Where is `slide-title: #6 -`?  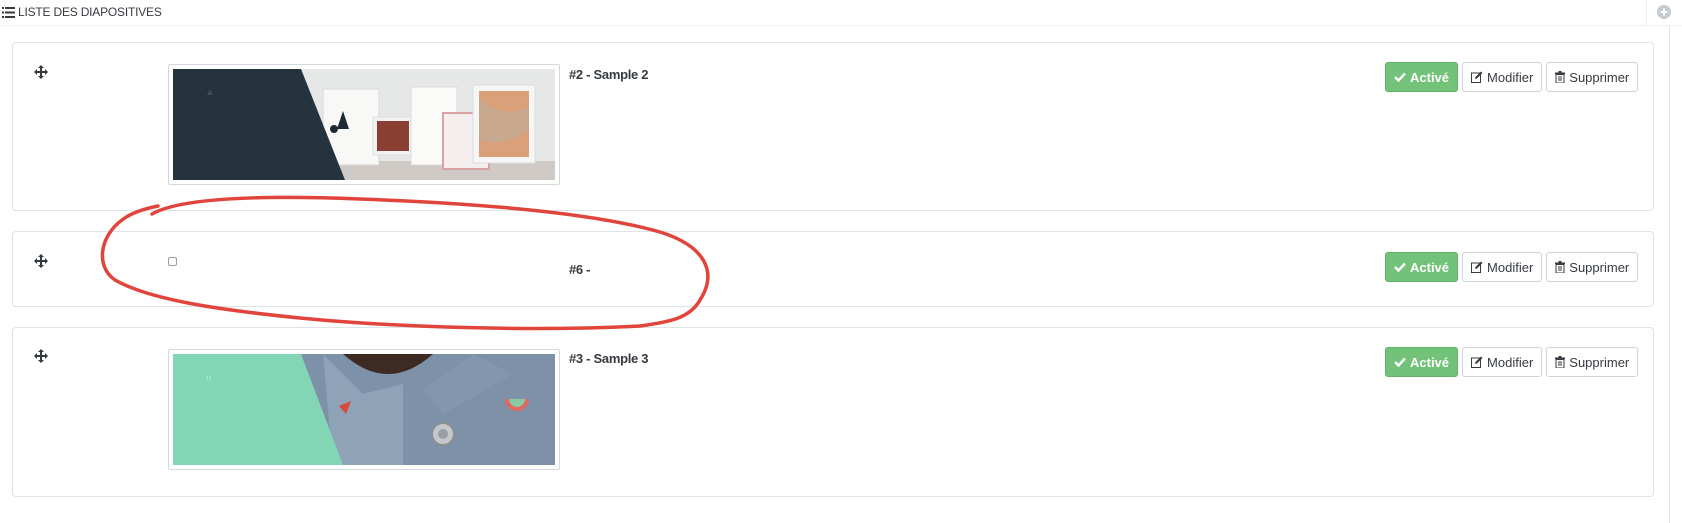
slide-title: #6 - is located at coordinates (580, 269).